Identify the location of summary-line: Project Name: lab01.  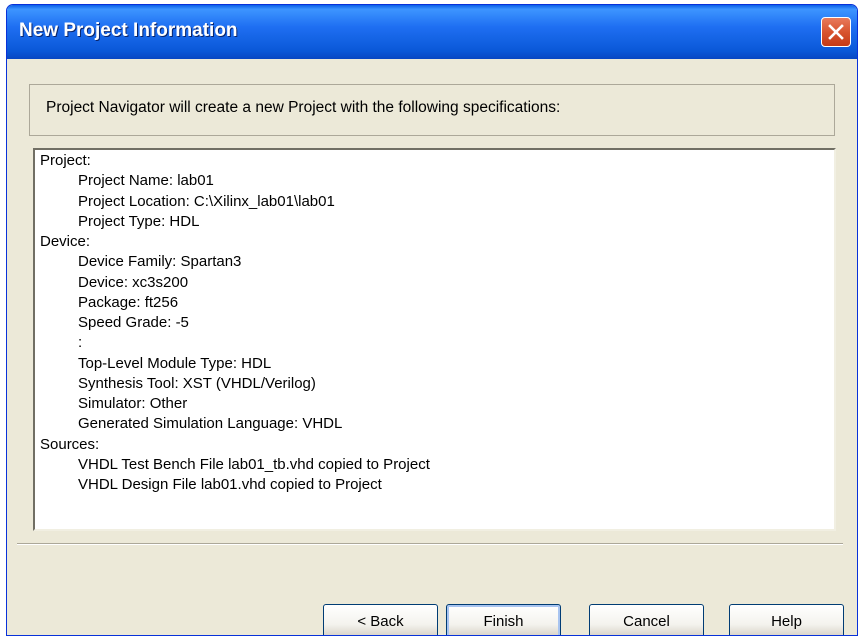
(146, 181).